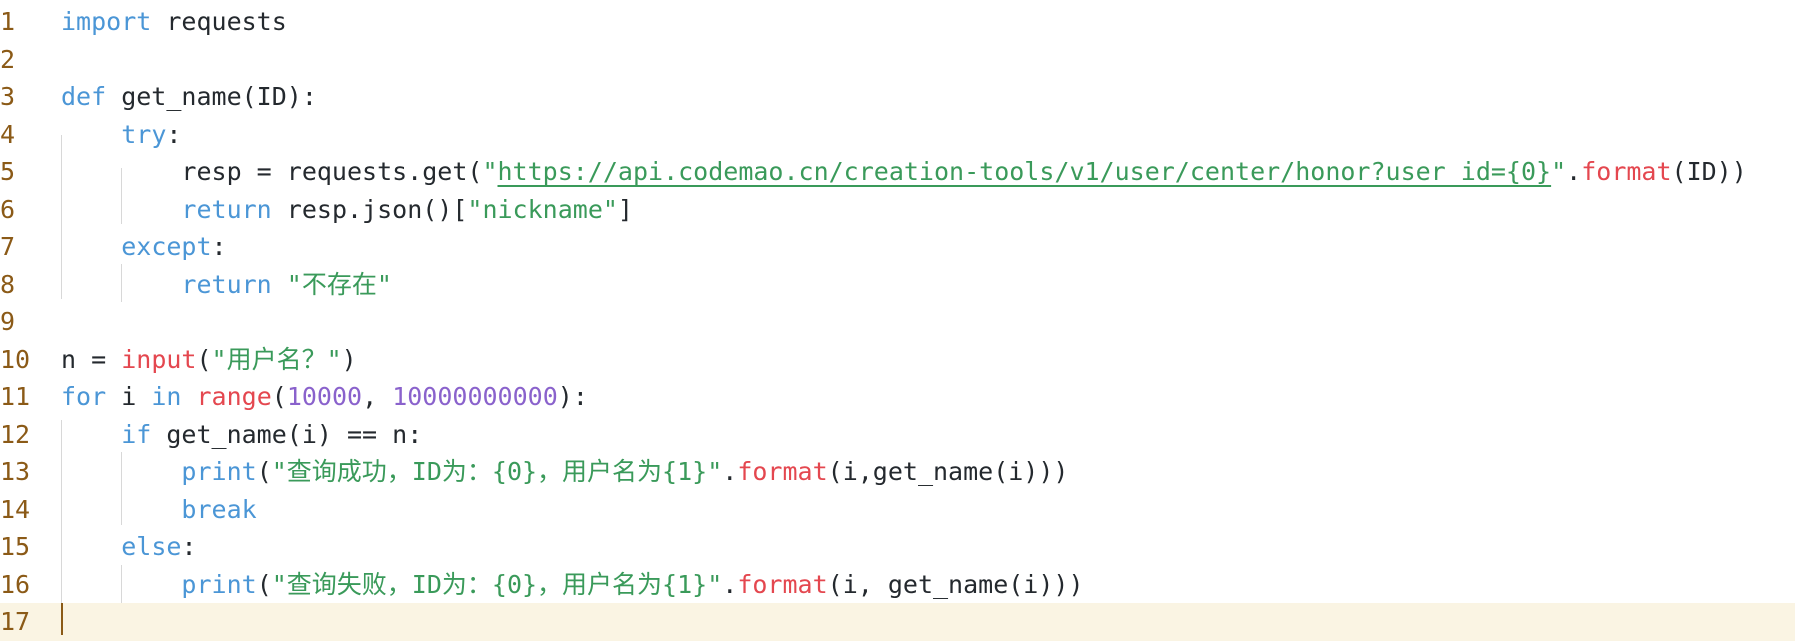 This screenshot has height=641, width=1795. I want to click on code-text: requests, so click(219, 21).